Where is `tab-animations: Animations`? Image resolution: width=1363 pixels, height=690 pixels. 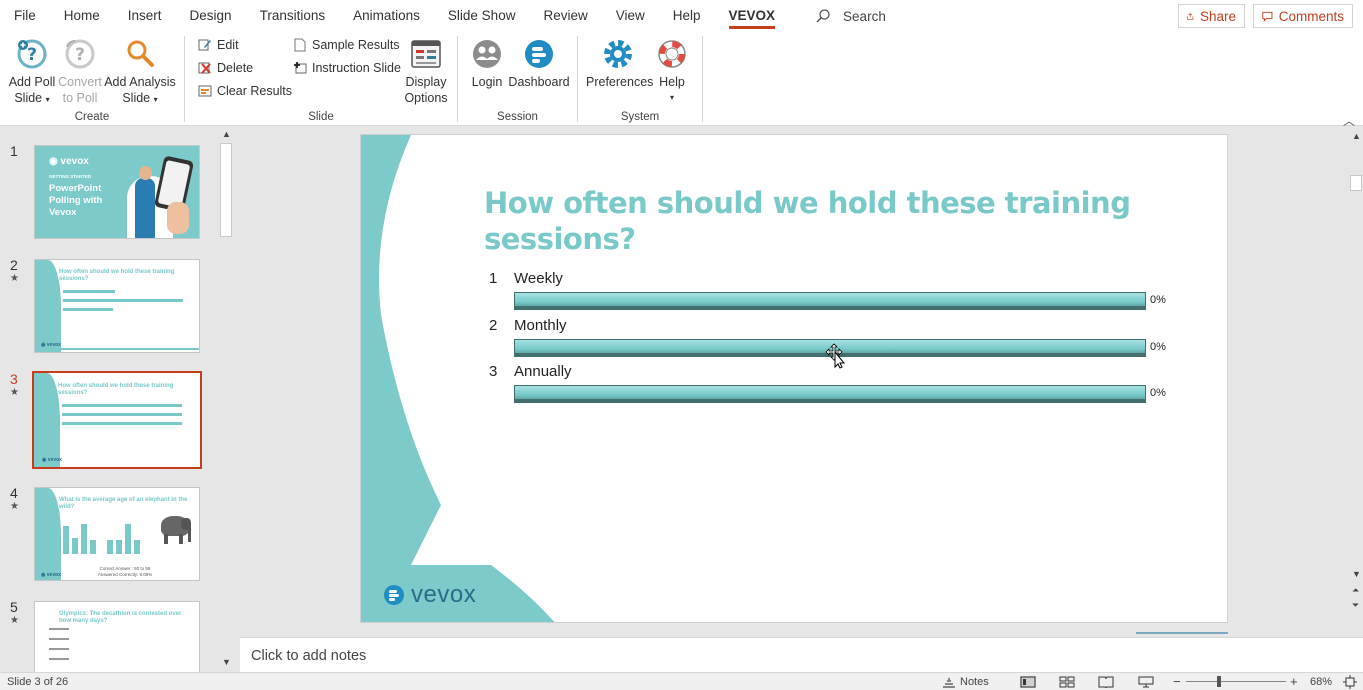
tab-animations: Animations is located at coordinates (386, 16).